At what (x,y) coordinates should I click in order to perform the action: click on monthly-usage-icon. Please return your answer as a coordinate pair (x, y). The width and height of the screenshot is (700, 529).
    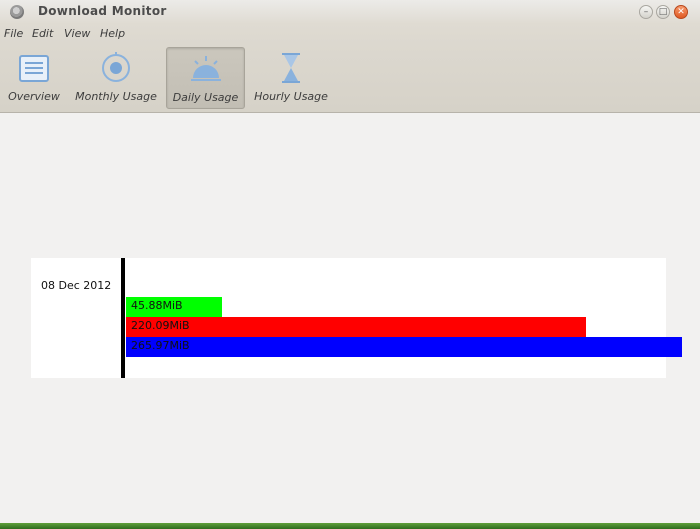
    Looking at the image, I should click on (116, 67).